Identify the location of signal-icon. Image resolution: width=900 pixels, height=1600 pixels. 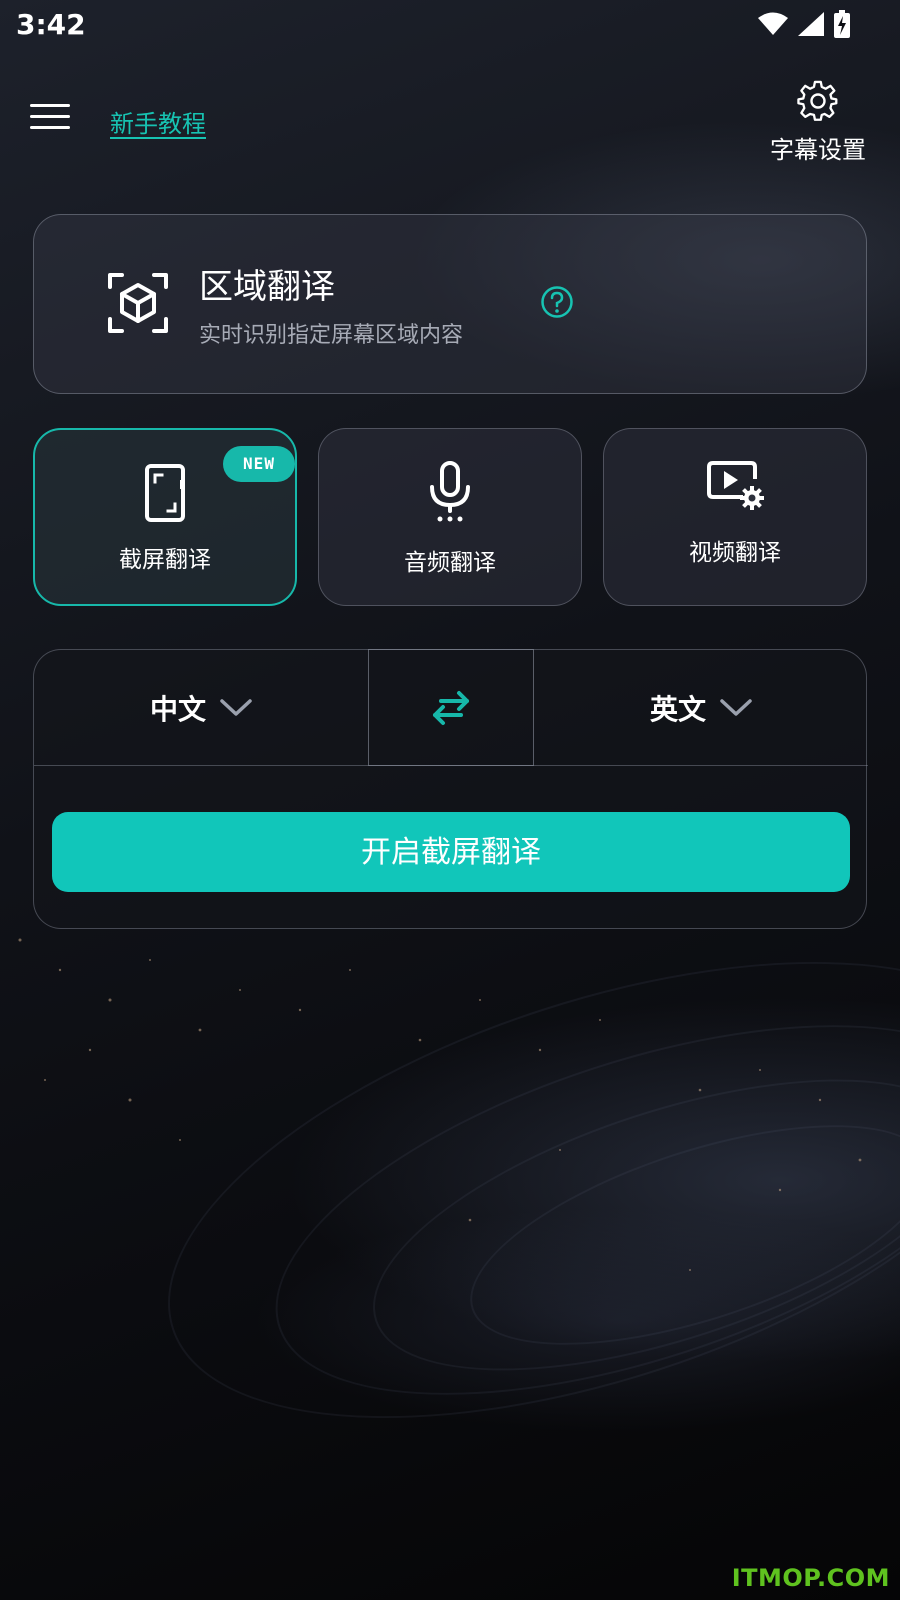
(811, 24).